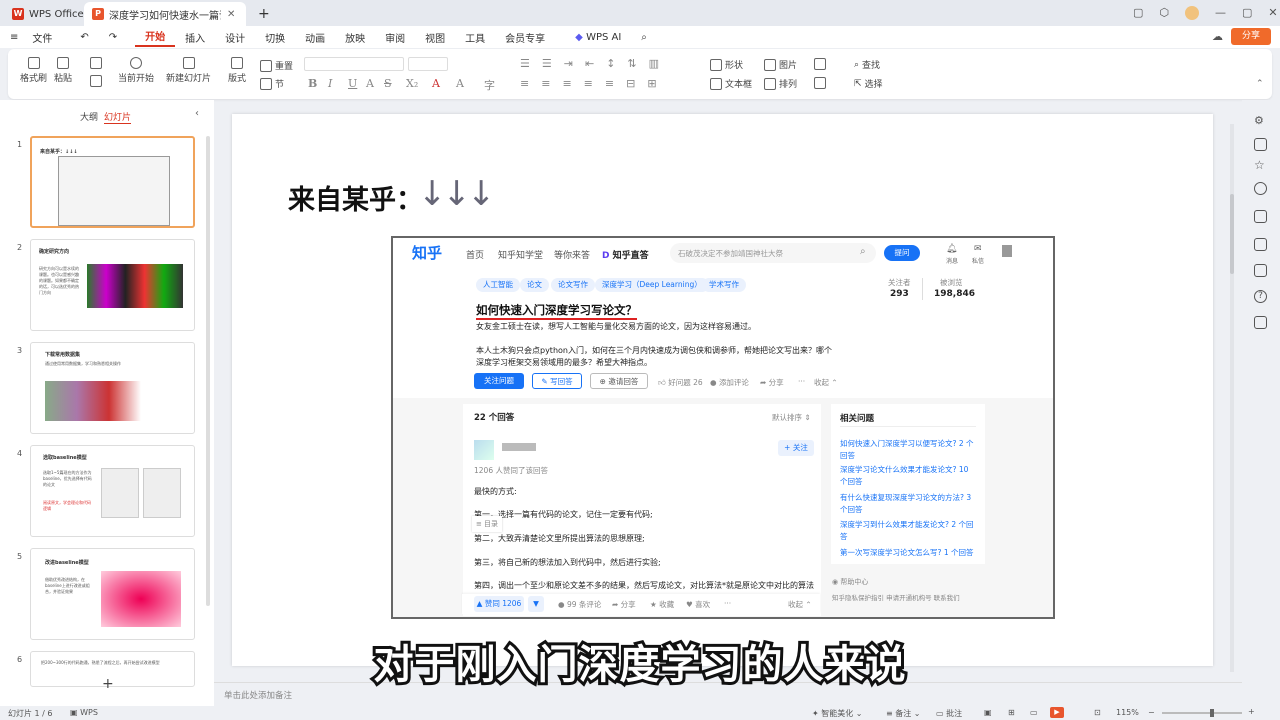 The height and width of the screenshot is (720, 1280). What do you see at coordinates (1192, 13) in the screenshot?
I see `avatar` at bounding box center [1192, 13].